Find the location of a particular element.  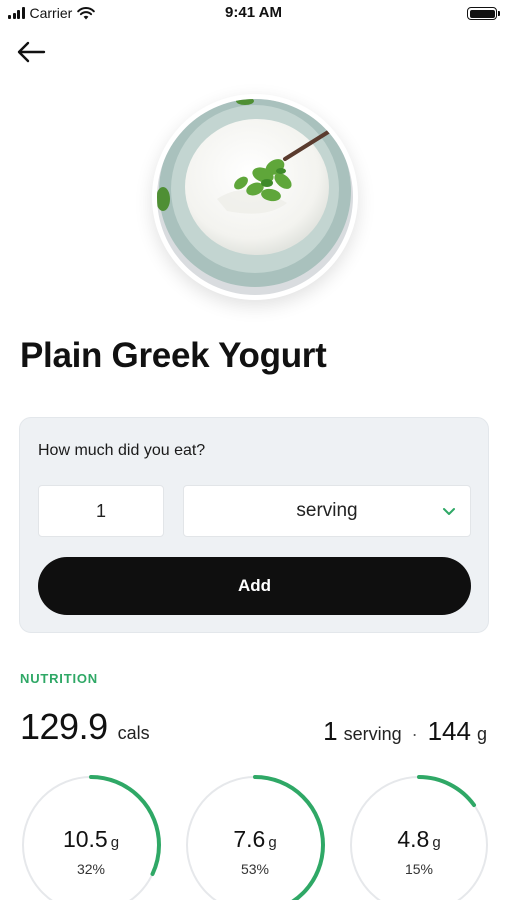

status-bar: Carrier 9:41 AM is located at coordinates (253, 14).